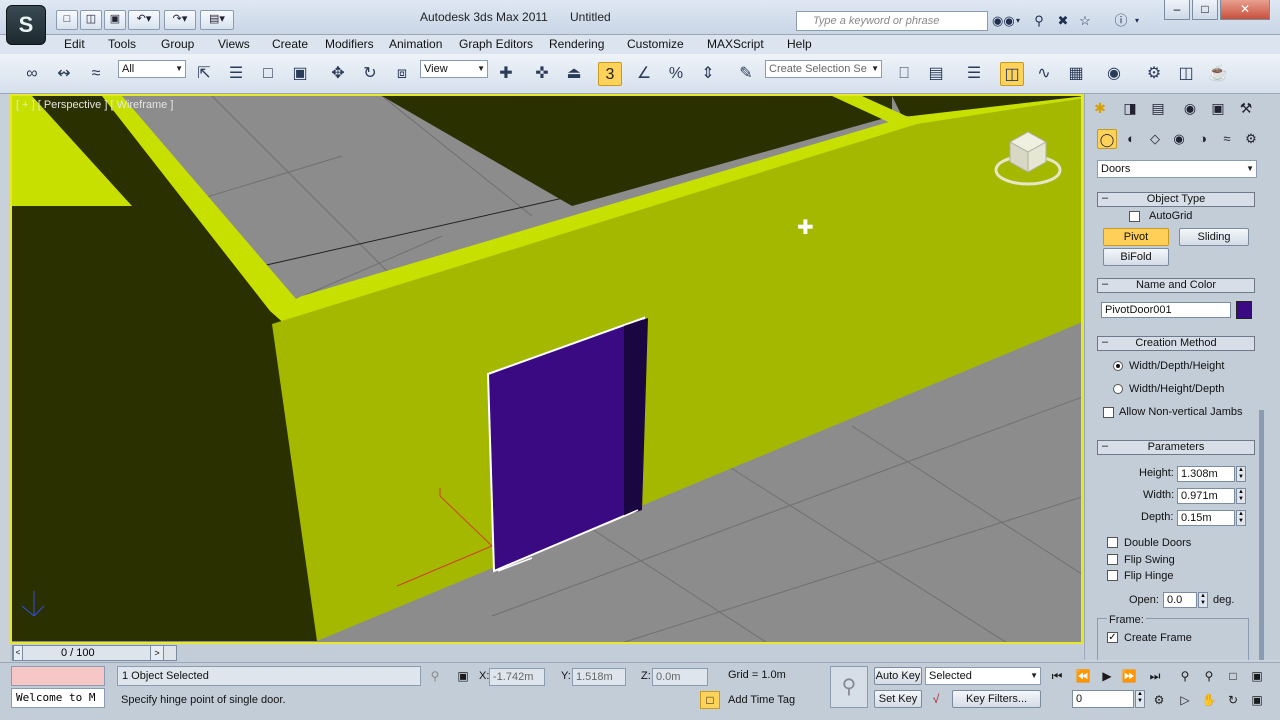  I want to click on set-key-button: Set Key, so click(898, 699).